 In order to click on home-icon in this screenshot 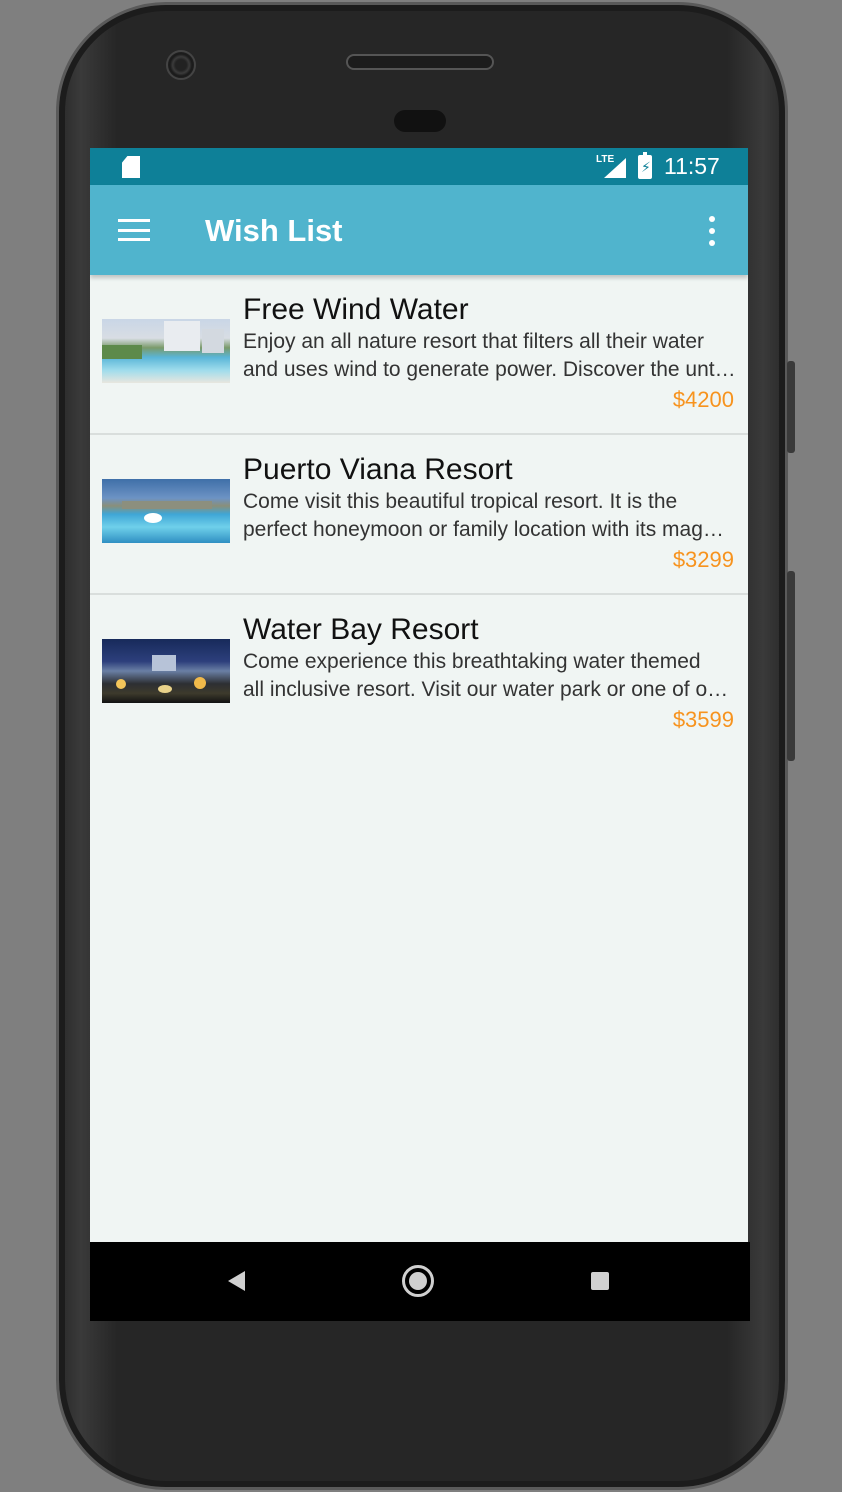, I will do `click(418, 1281)`.